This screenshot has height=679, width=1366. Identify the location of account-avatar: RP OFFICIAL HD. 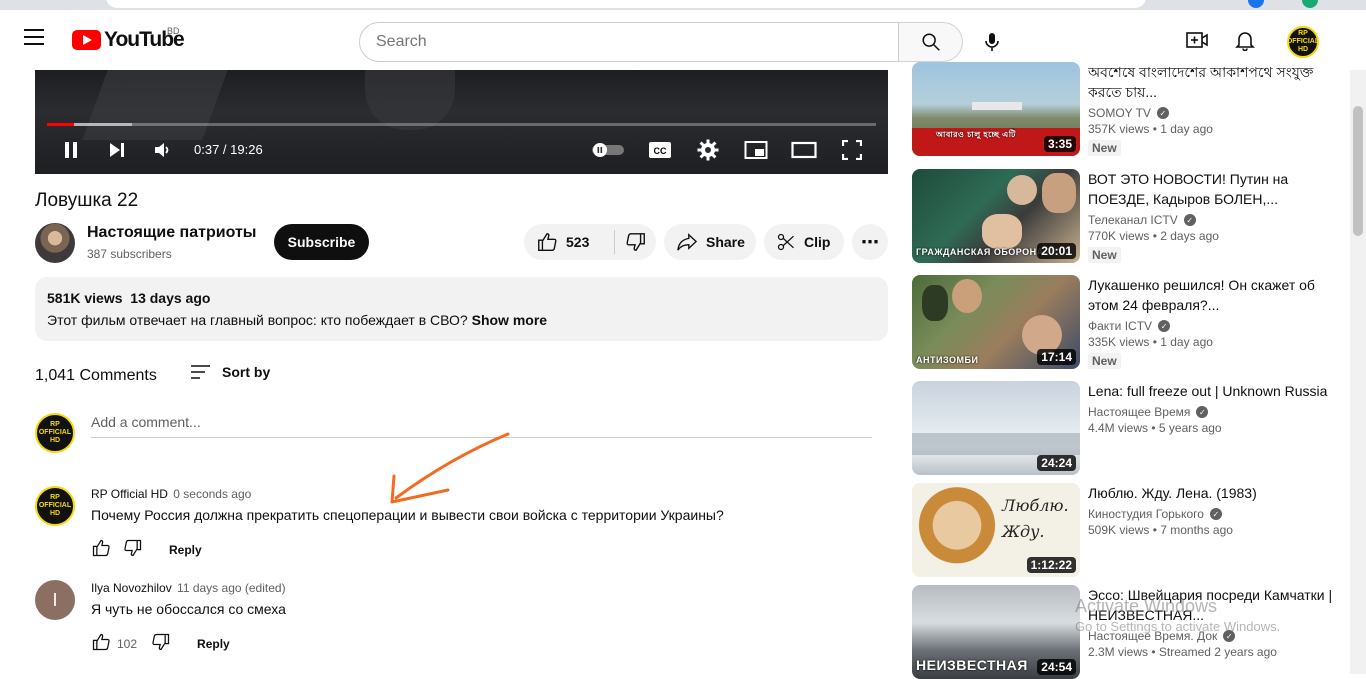
(1303, 42).